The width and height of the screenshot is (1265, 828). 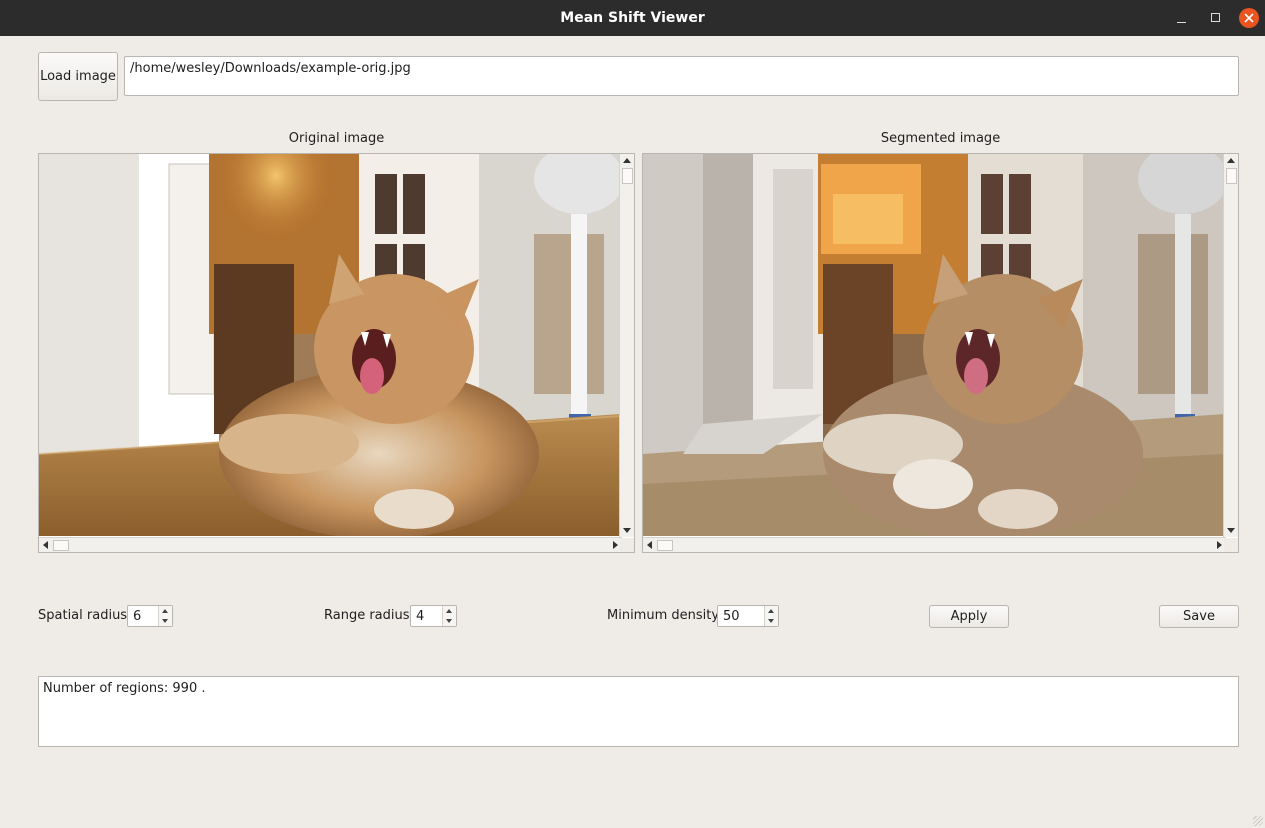 I want to click on minimum-density-value: 50, so click(x=731, y=616).